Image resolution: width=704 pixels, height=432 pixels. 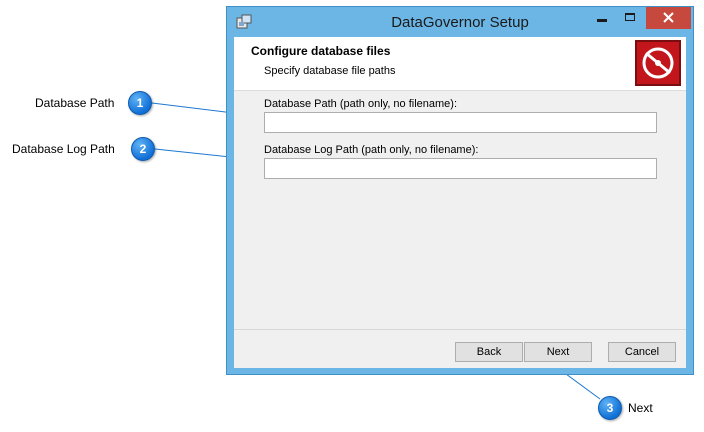 What do you see at coordinates (460, 122) in the screenshot?
I see `database-path-input` at bounding box center [460, 122].